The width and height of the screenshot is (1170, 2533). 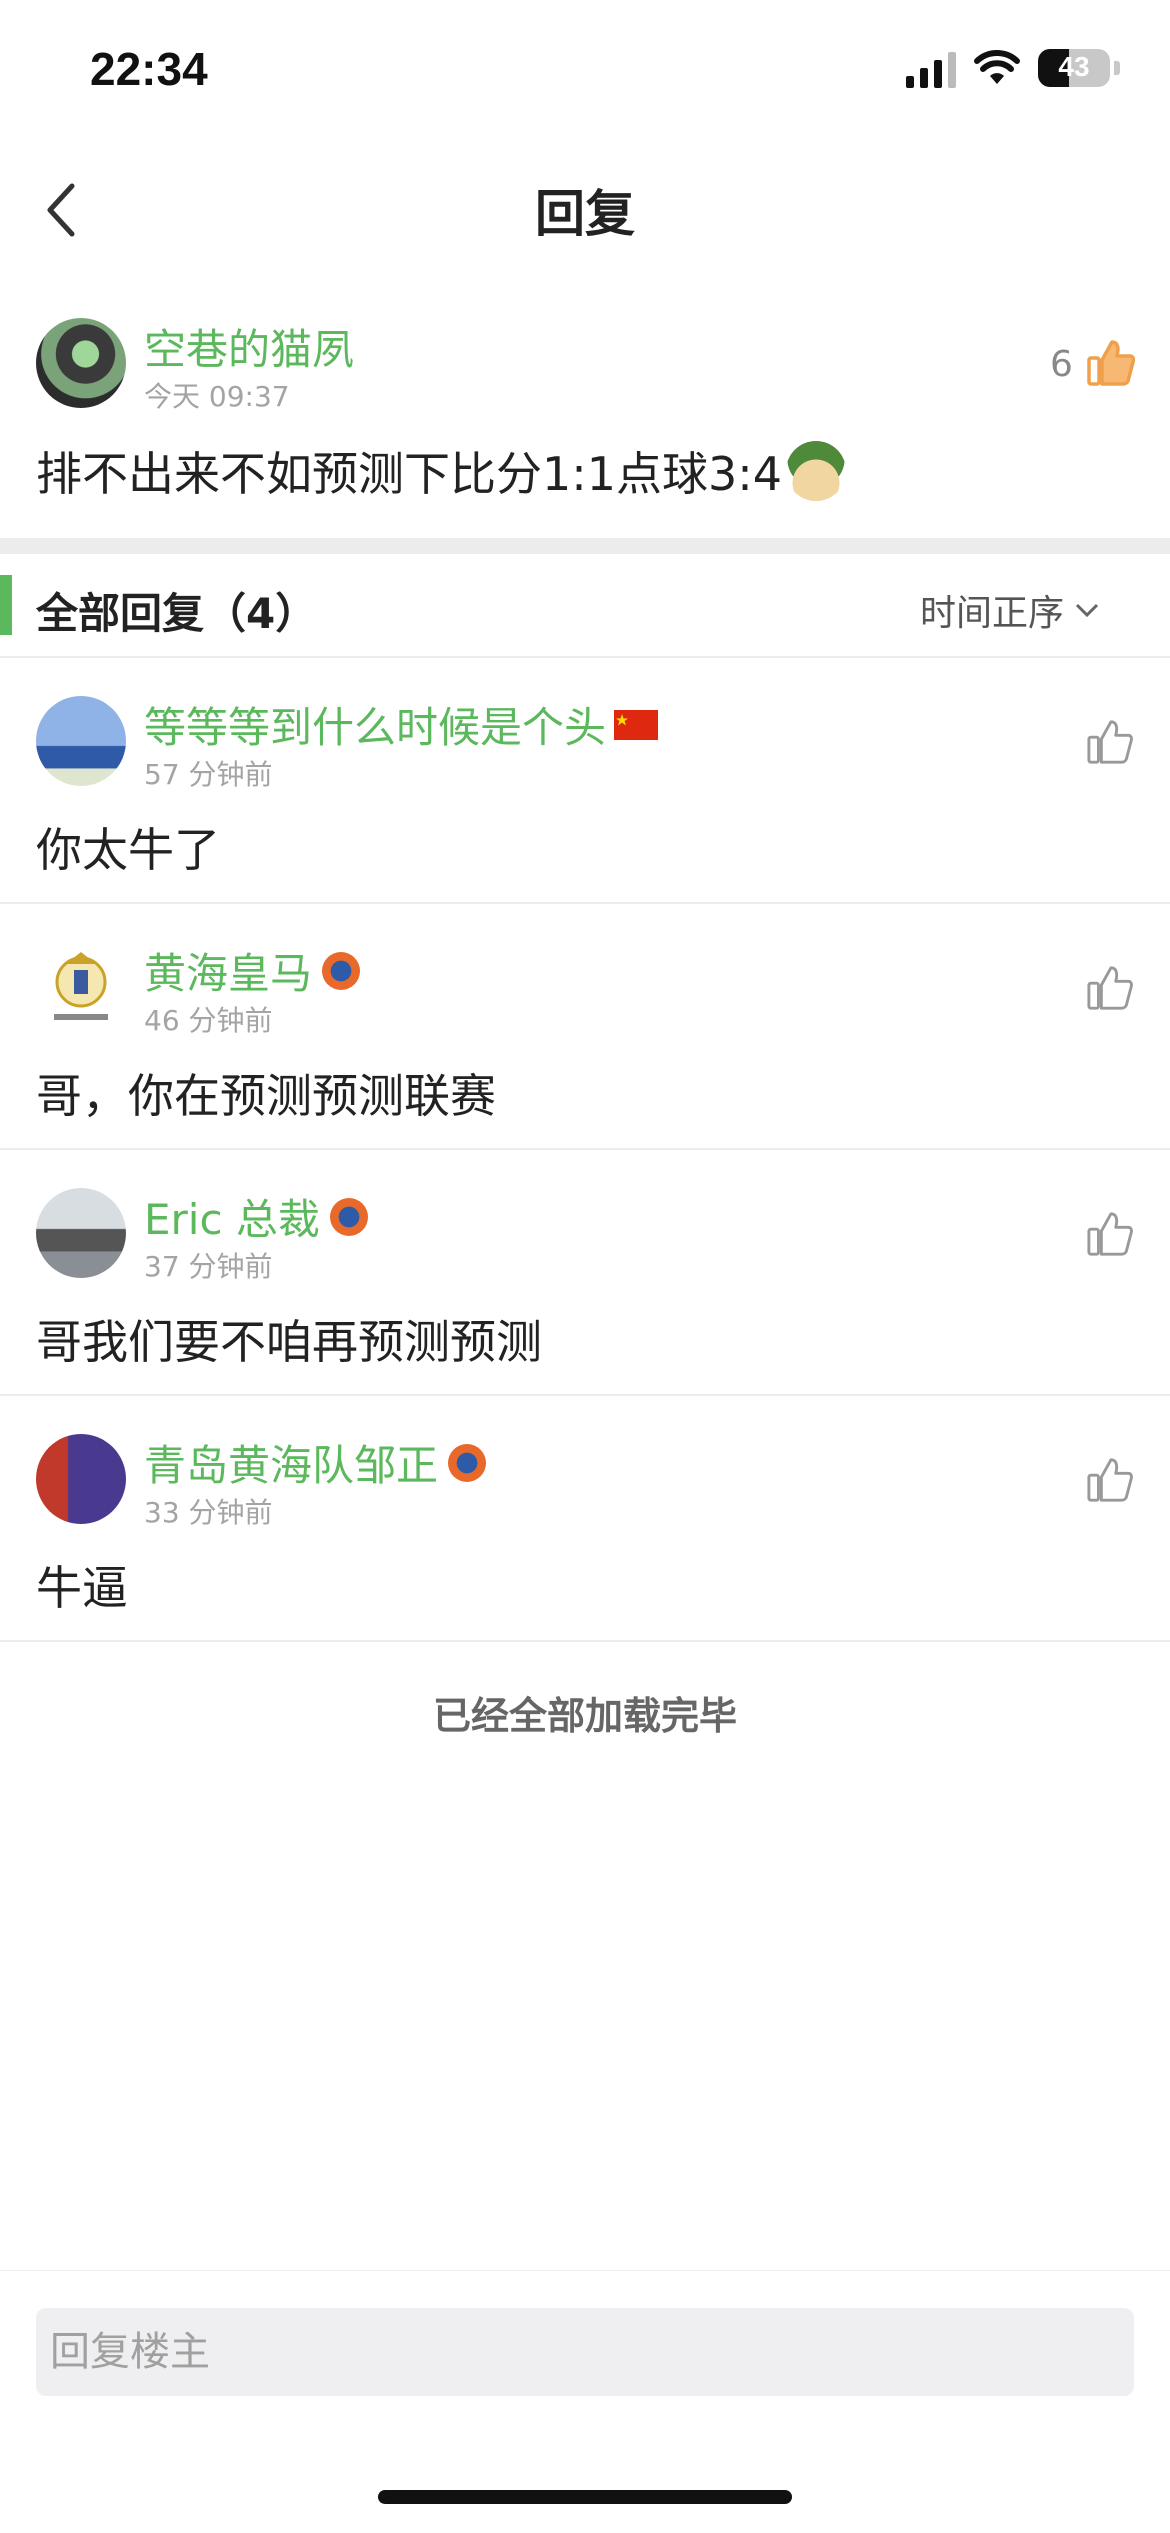 What do you see at coordinates (82, 1588) in the screenshot?
I see `reply-text: 牛逼` at bounding box center [82, 1588].